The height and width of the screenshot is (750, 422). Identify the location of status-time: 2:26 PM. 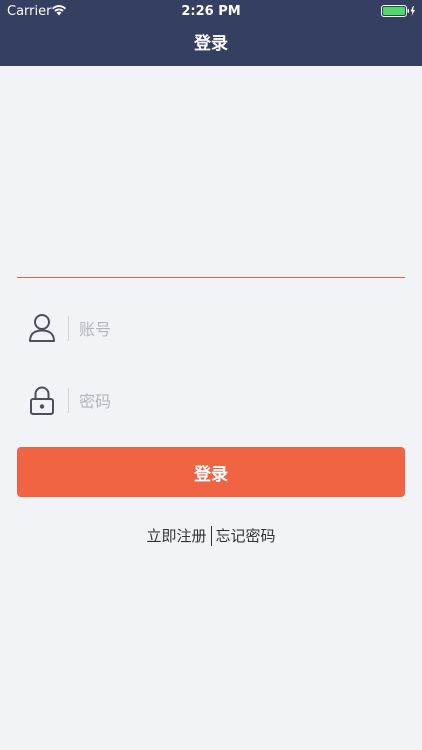
(211, 11).